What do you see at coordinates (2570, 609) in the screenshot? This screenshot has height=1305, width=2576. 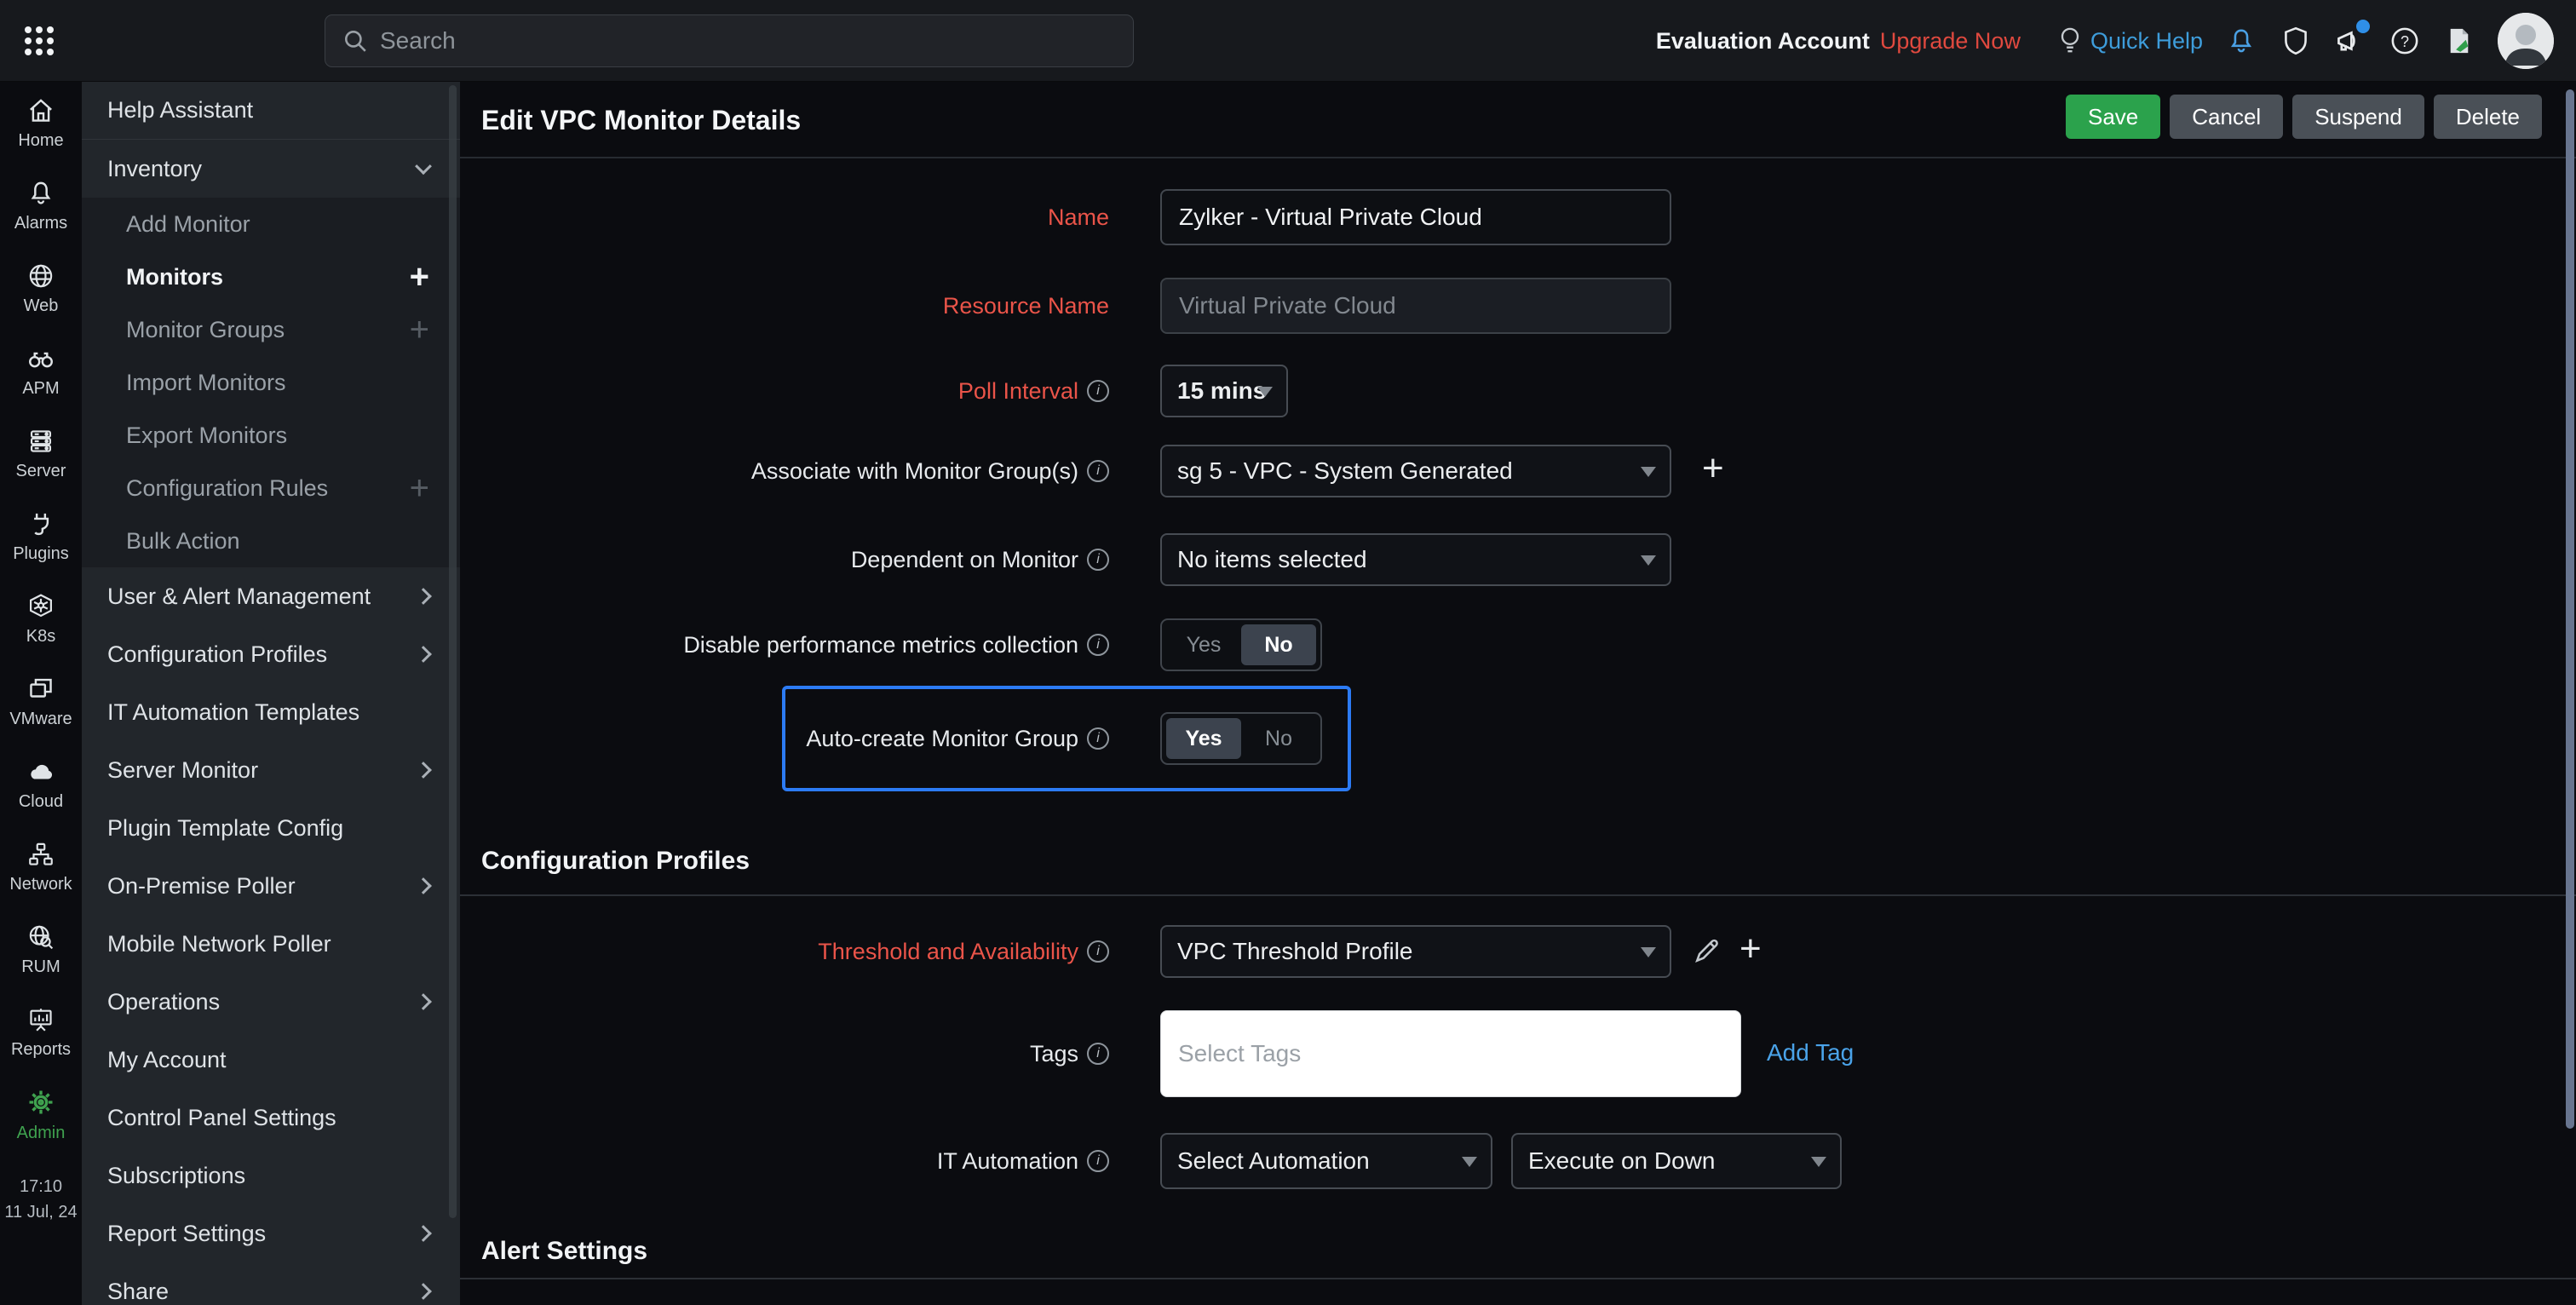 I see `page-scrollbar` at bounding box center [2570, 609].